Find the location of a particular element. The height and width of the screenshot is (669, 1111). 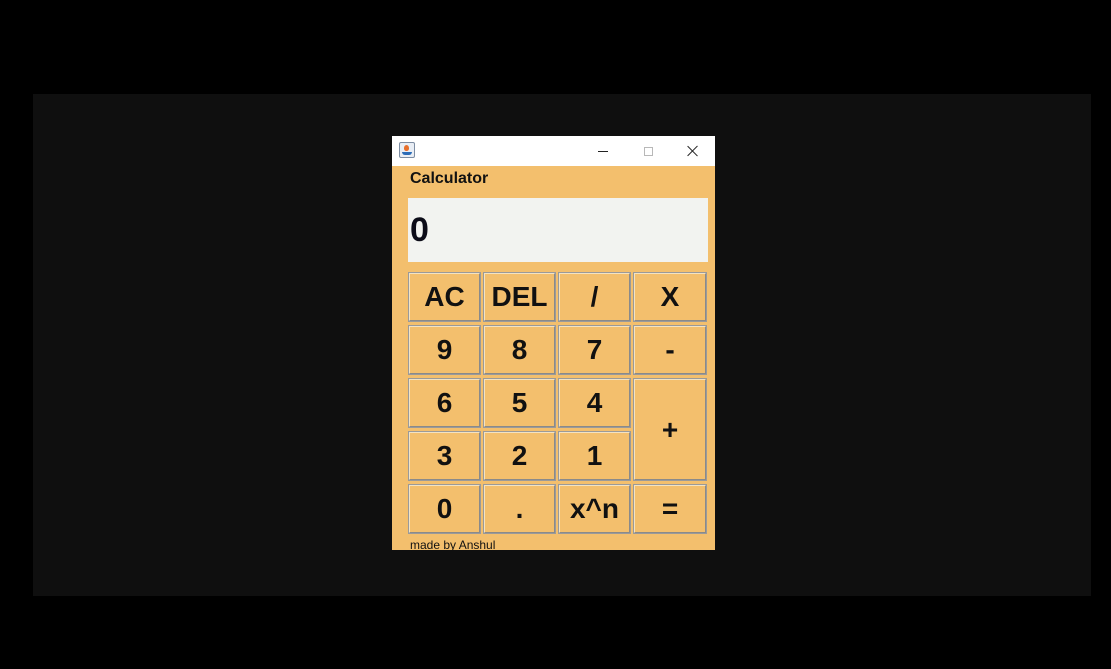

minimize-icon is located at coordinates (603, 151).